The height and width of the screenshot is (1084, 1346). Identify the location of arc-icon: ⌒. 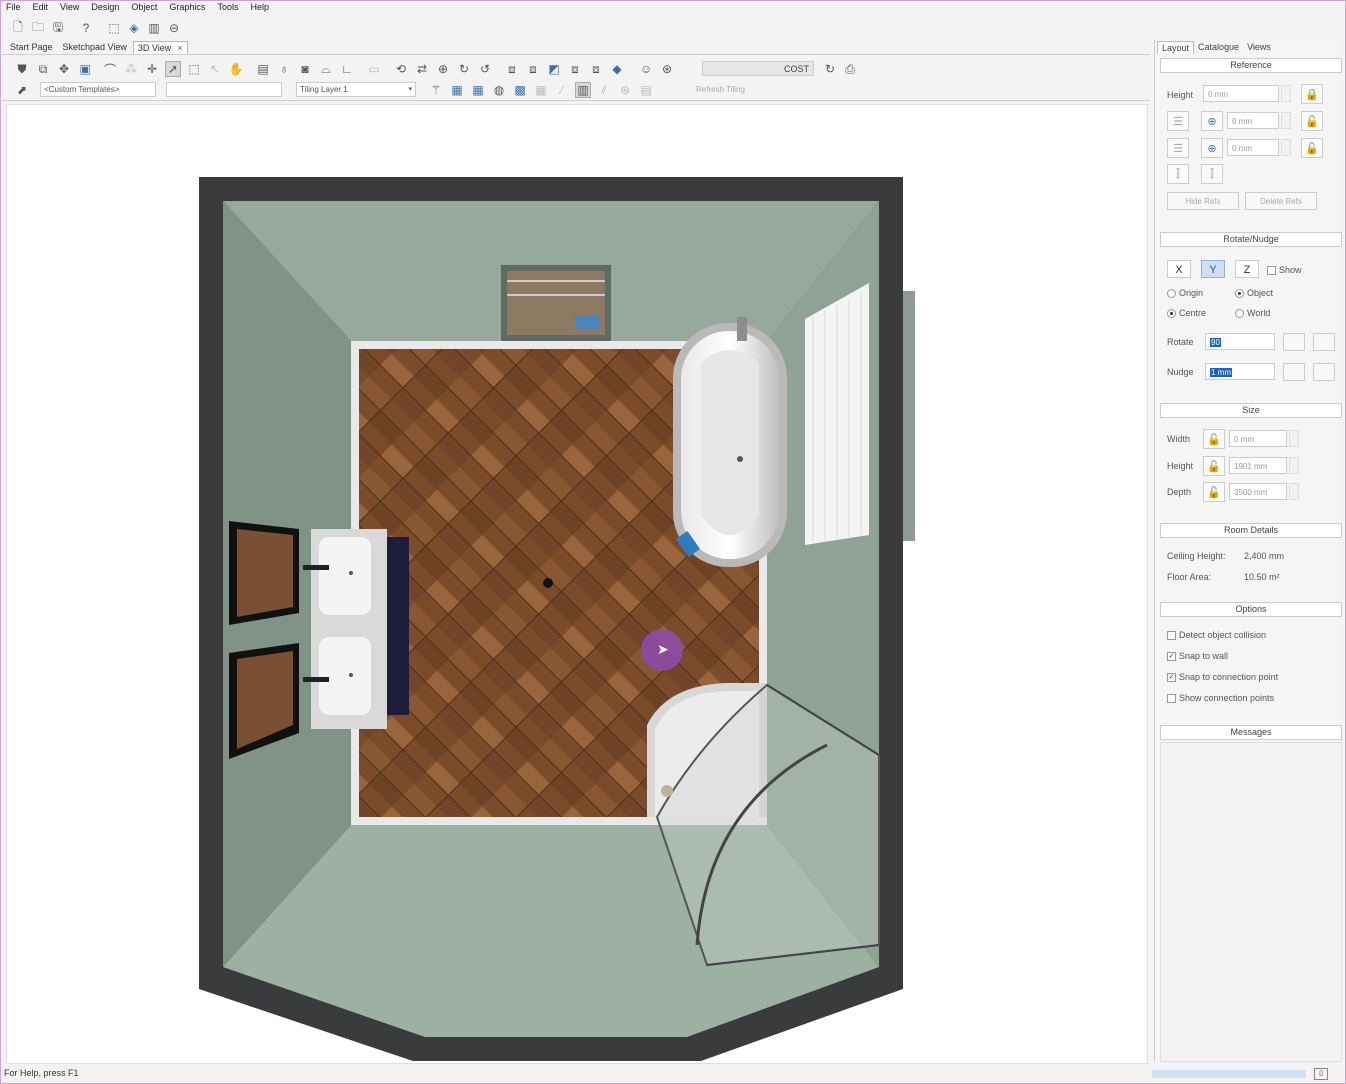
(110, 69).